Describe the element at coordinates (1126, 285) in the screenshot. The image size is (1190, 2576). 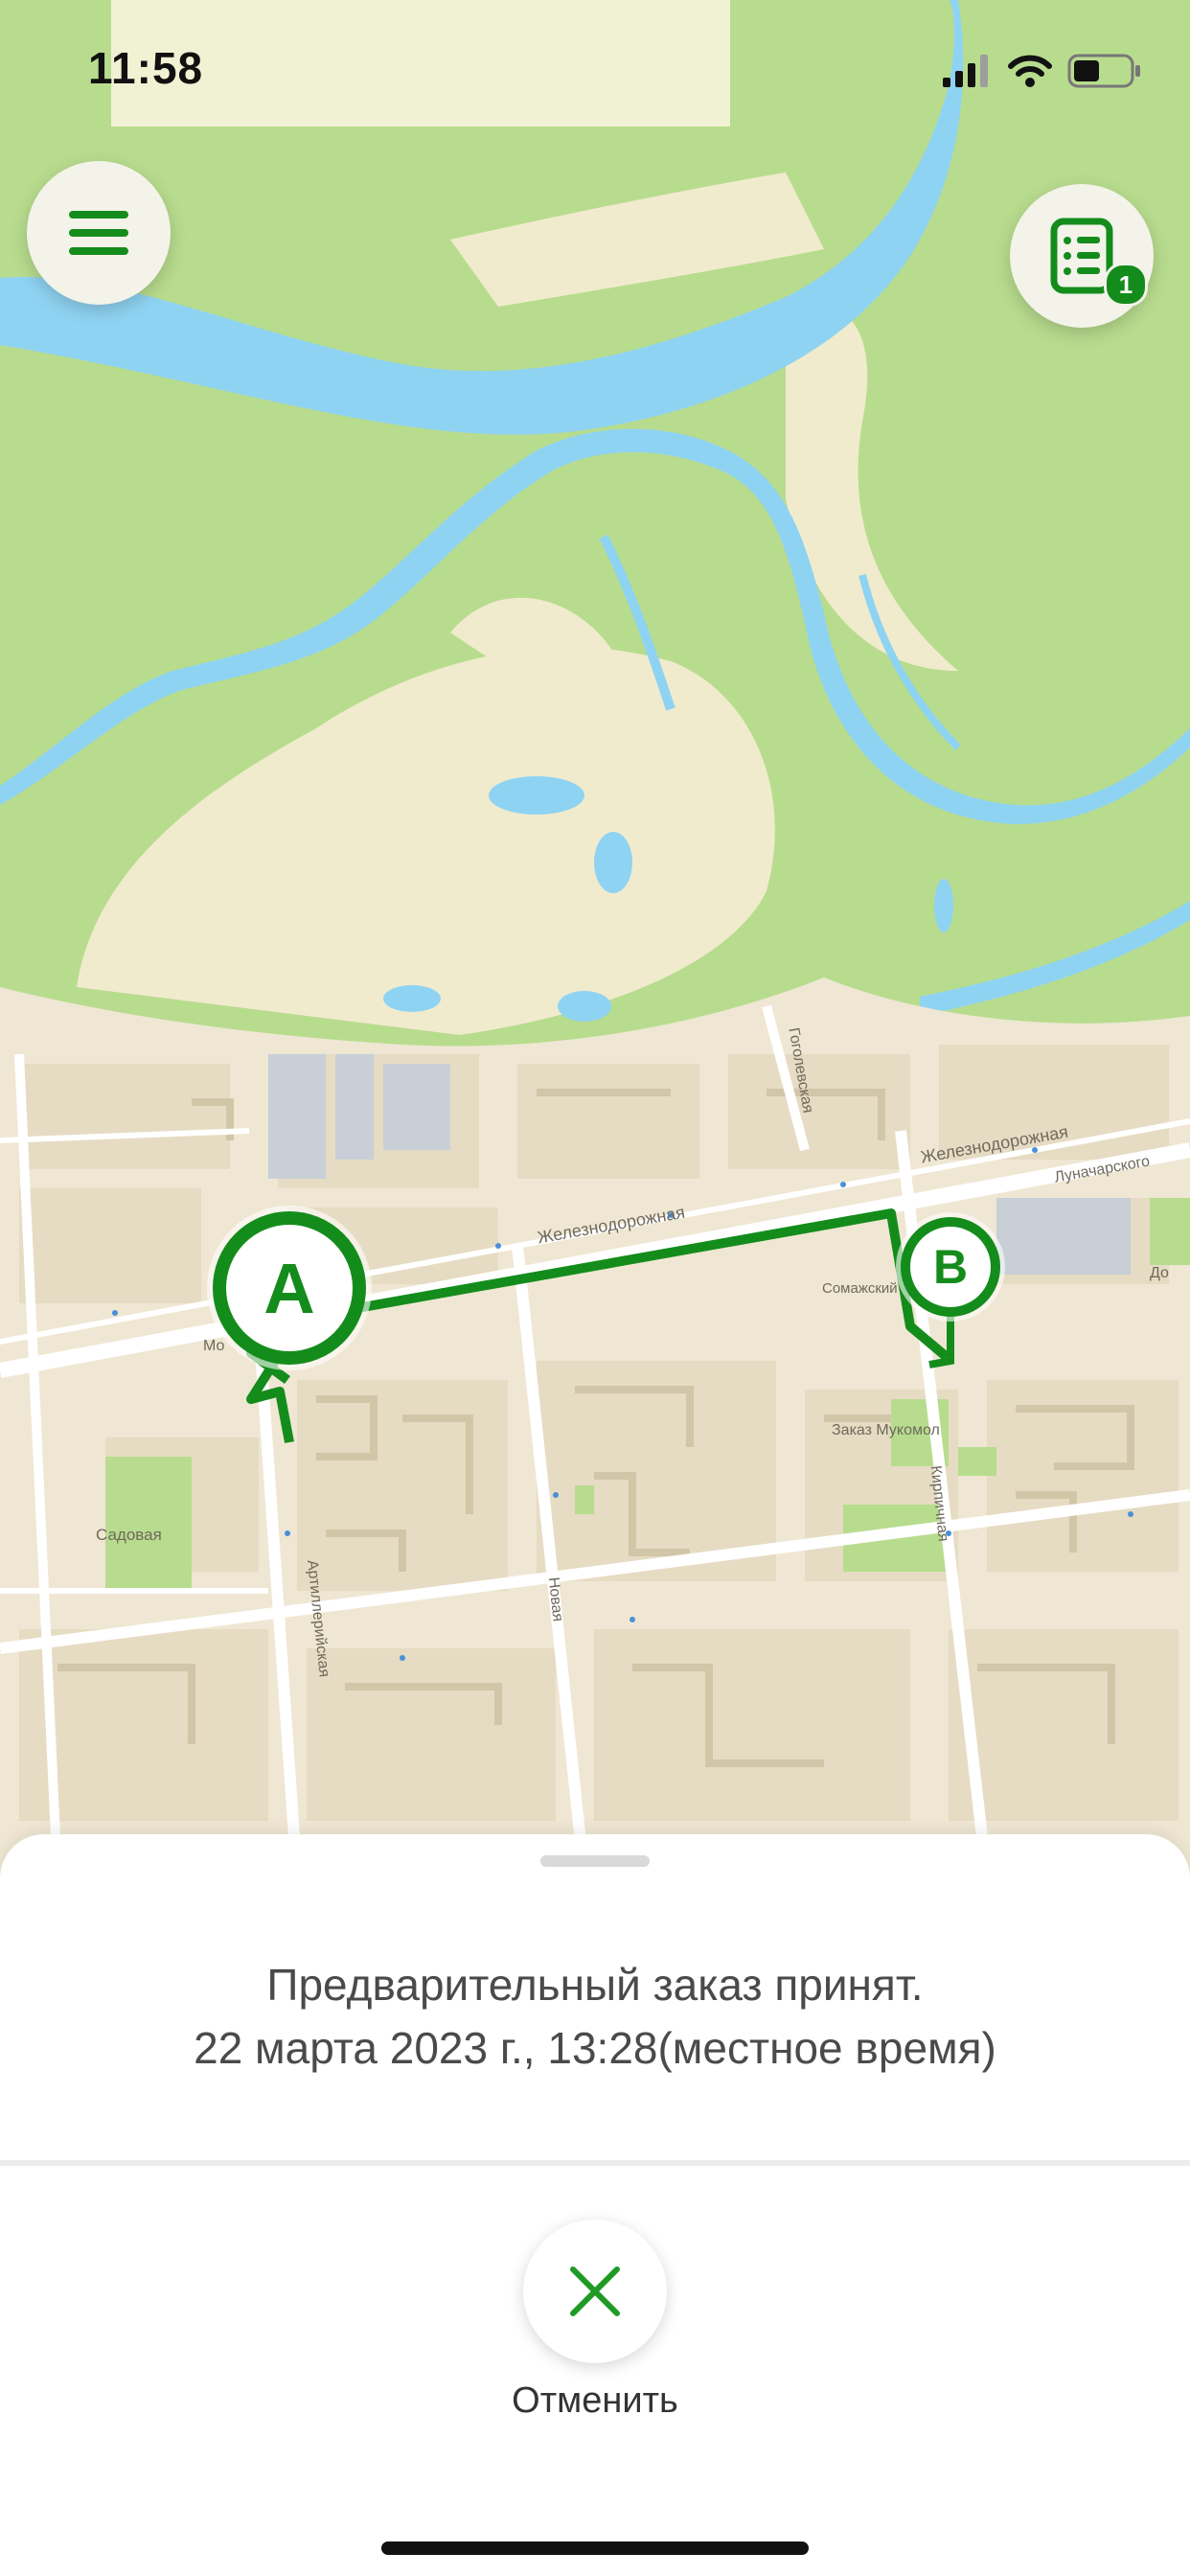
I see `orders-count-badge: 1` at that location.